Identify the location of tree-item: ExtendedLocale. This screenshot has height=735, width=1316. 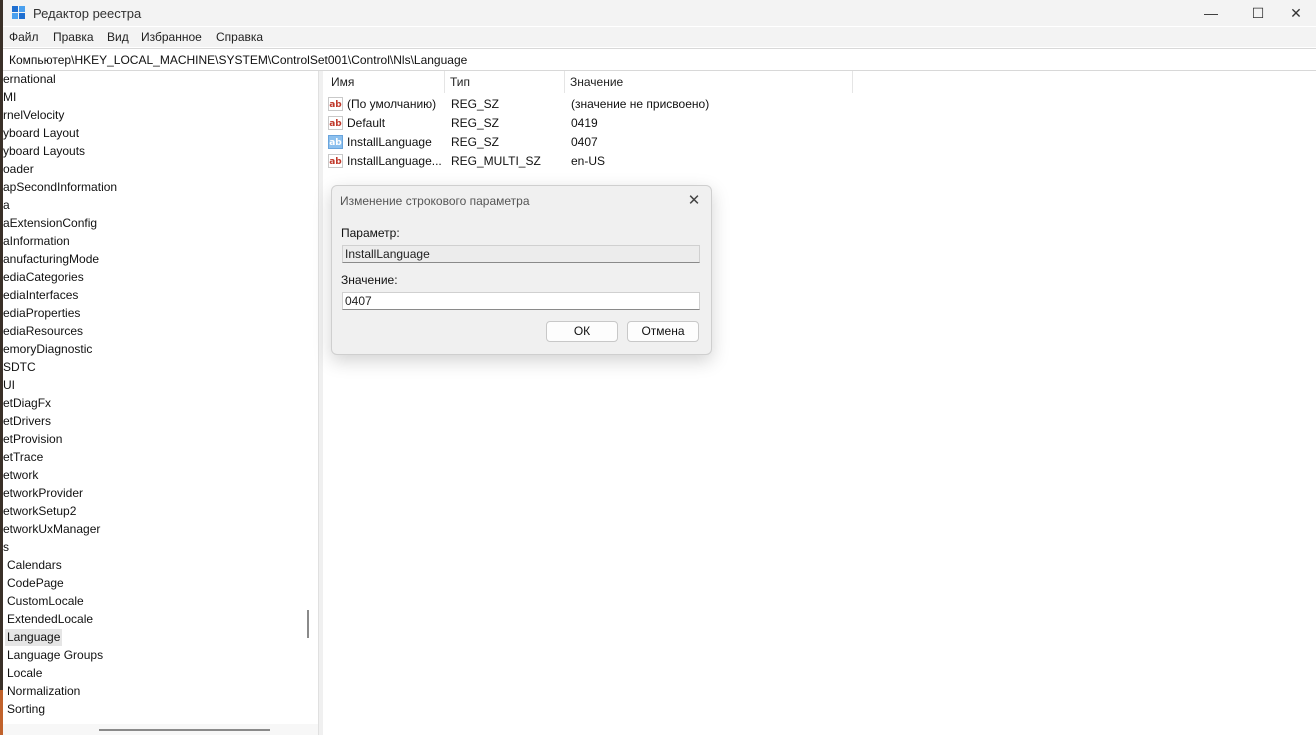
(50, 619).